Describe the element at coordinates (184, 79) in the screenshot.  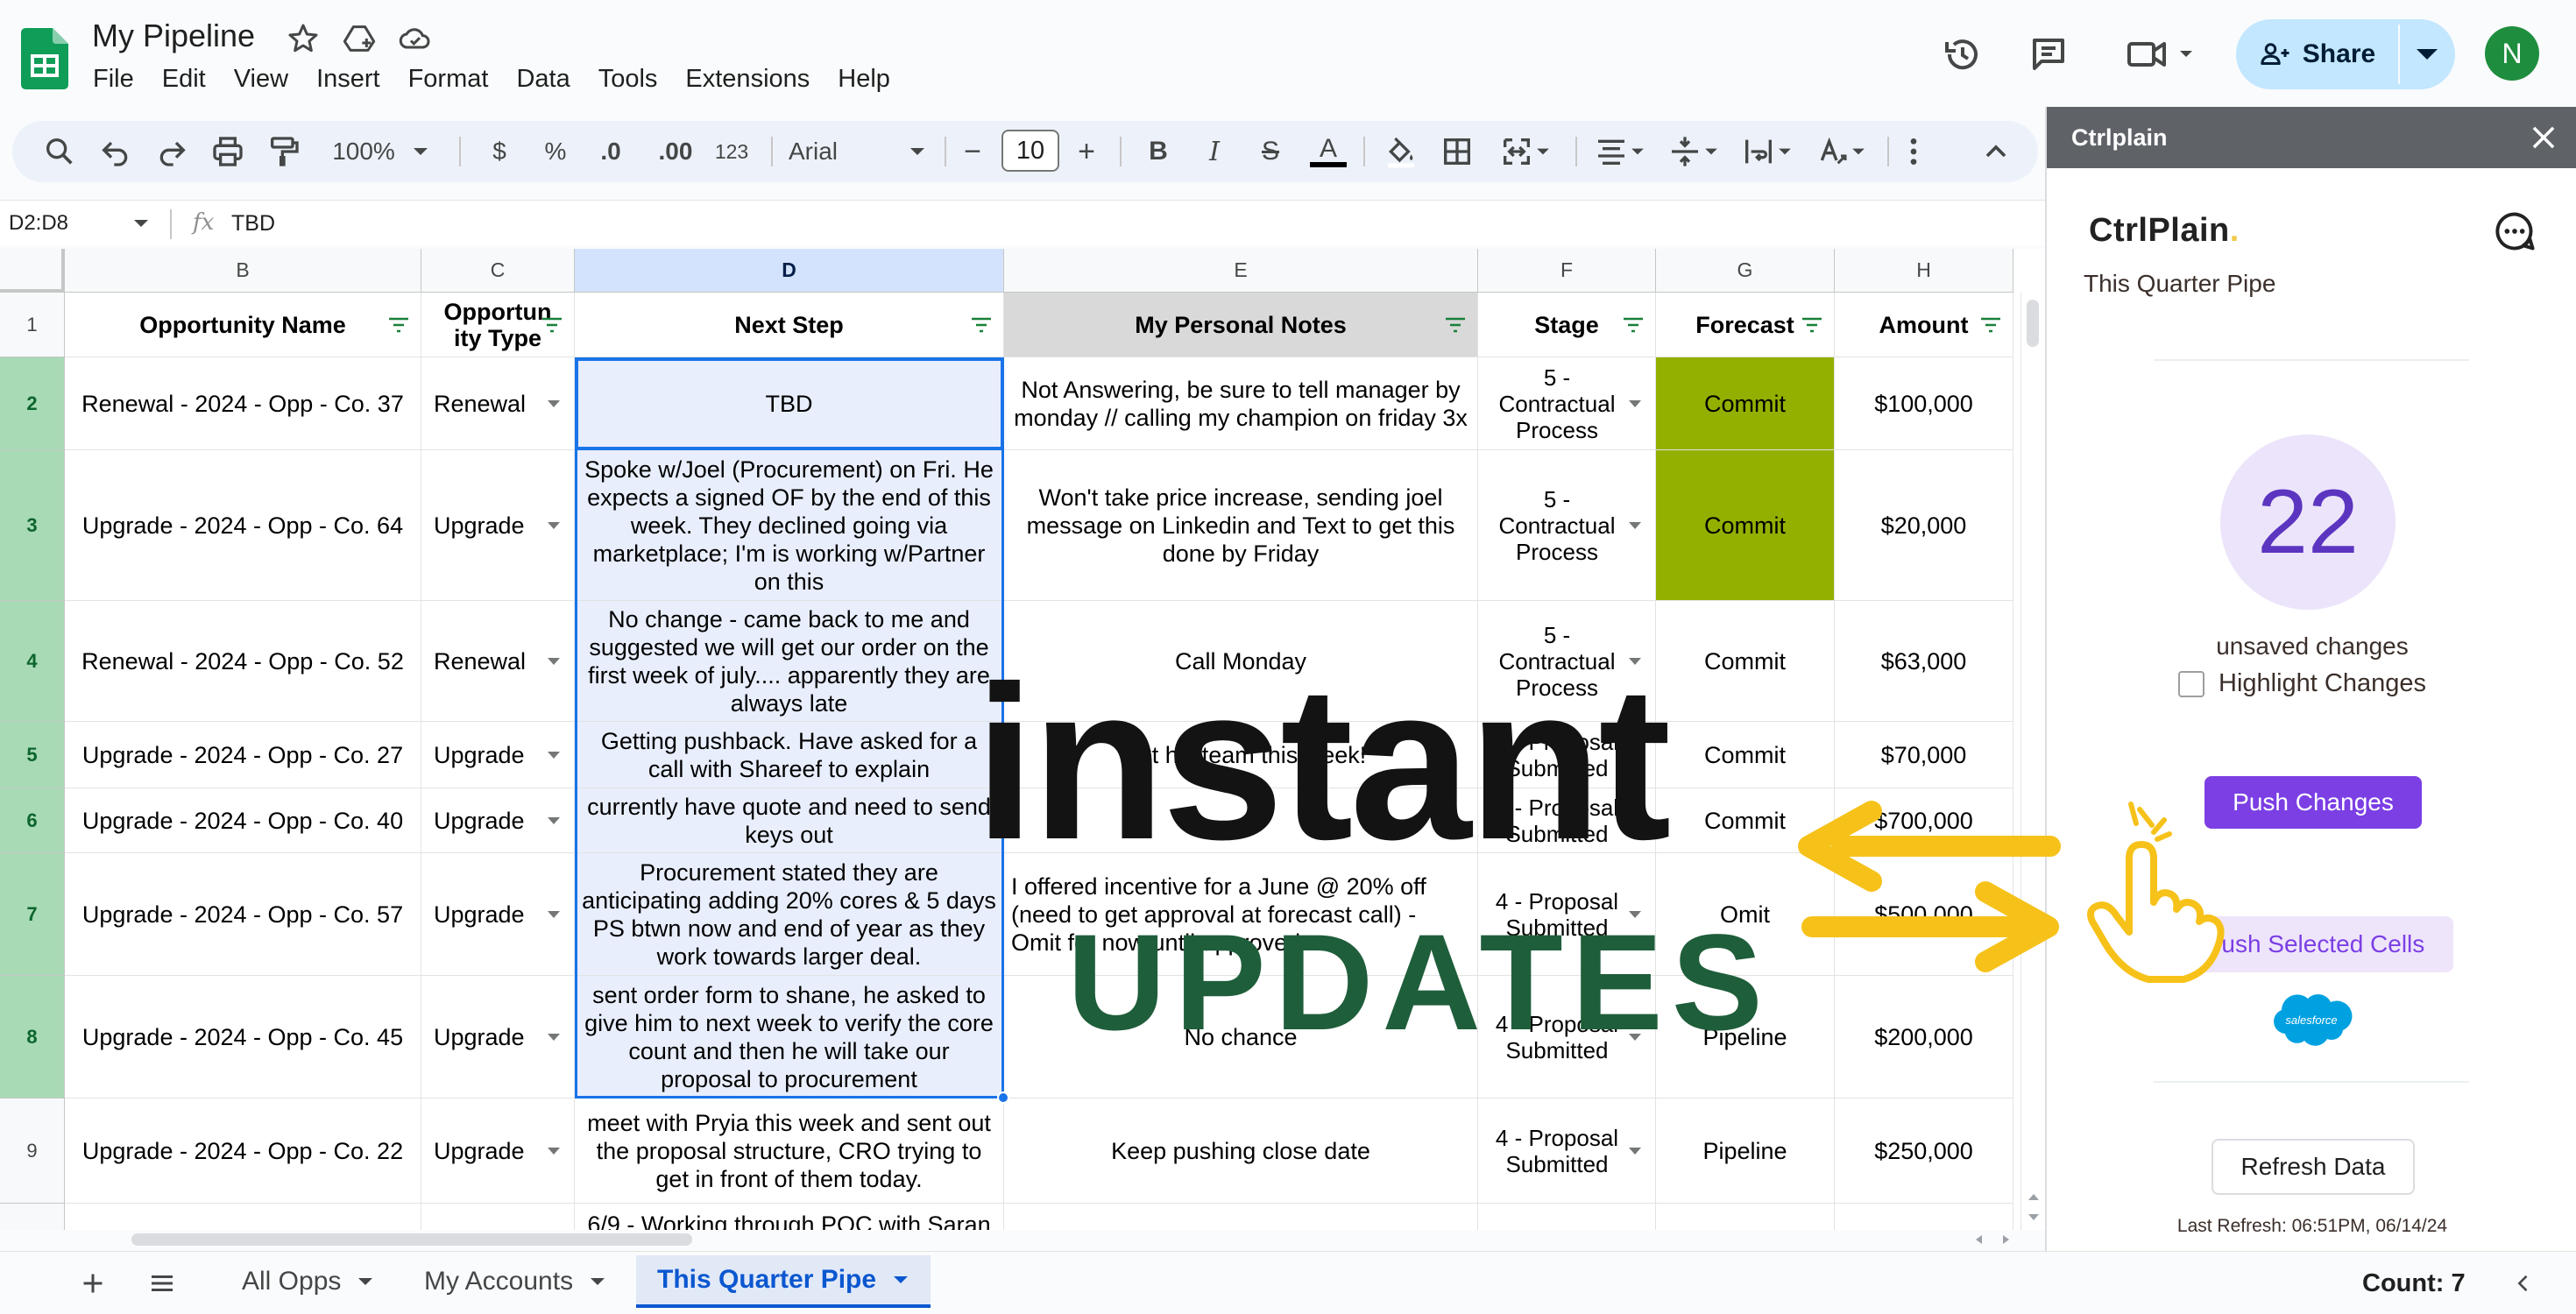
I see `menu-edit: Edit` at that location.